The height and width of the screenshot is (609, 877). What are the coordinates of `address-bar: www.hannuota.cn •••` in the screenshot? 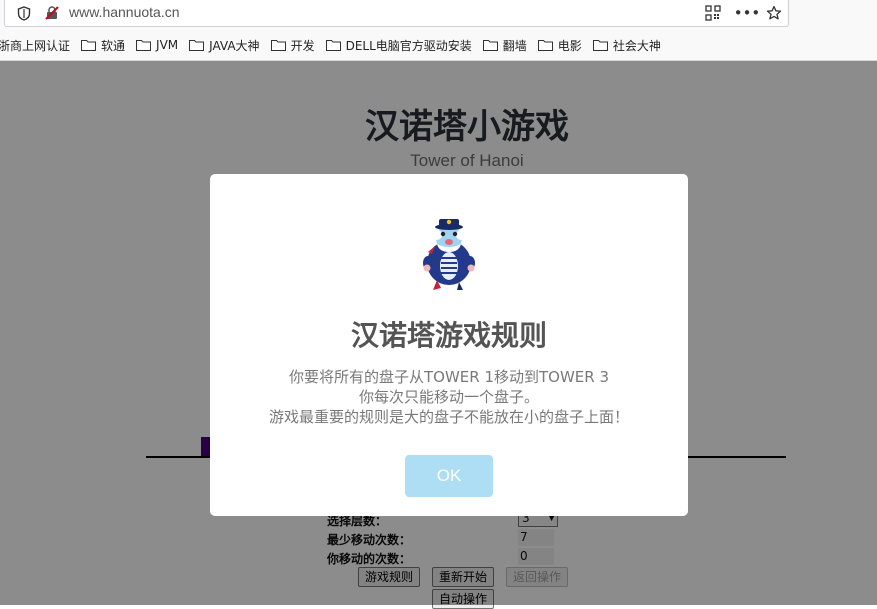 It's located at (396, 13).